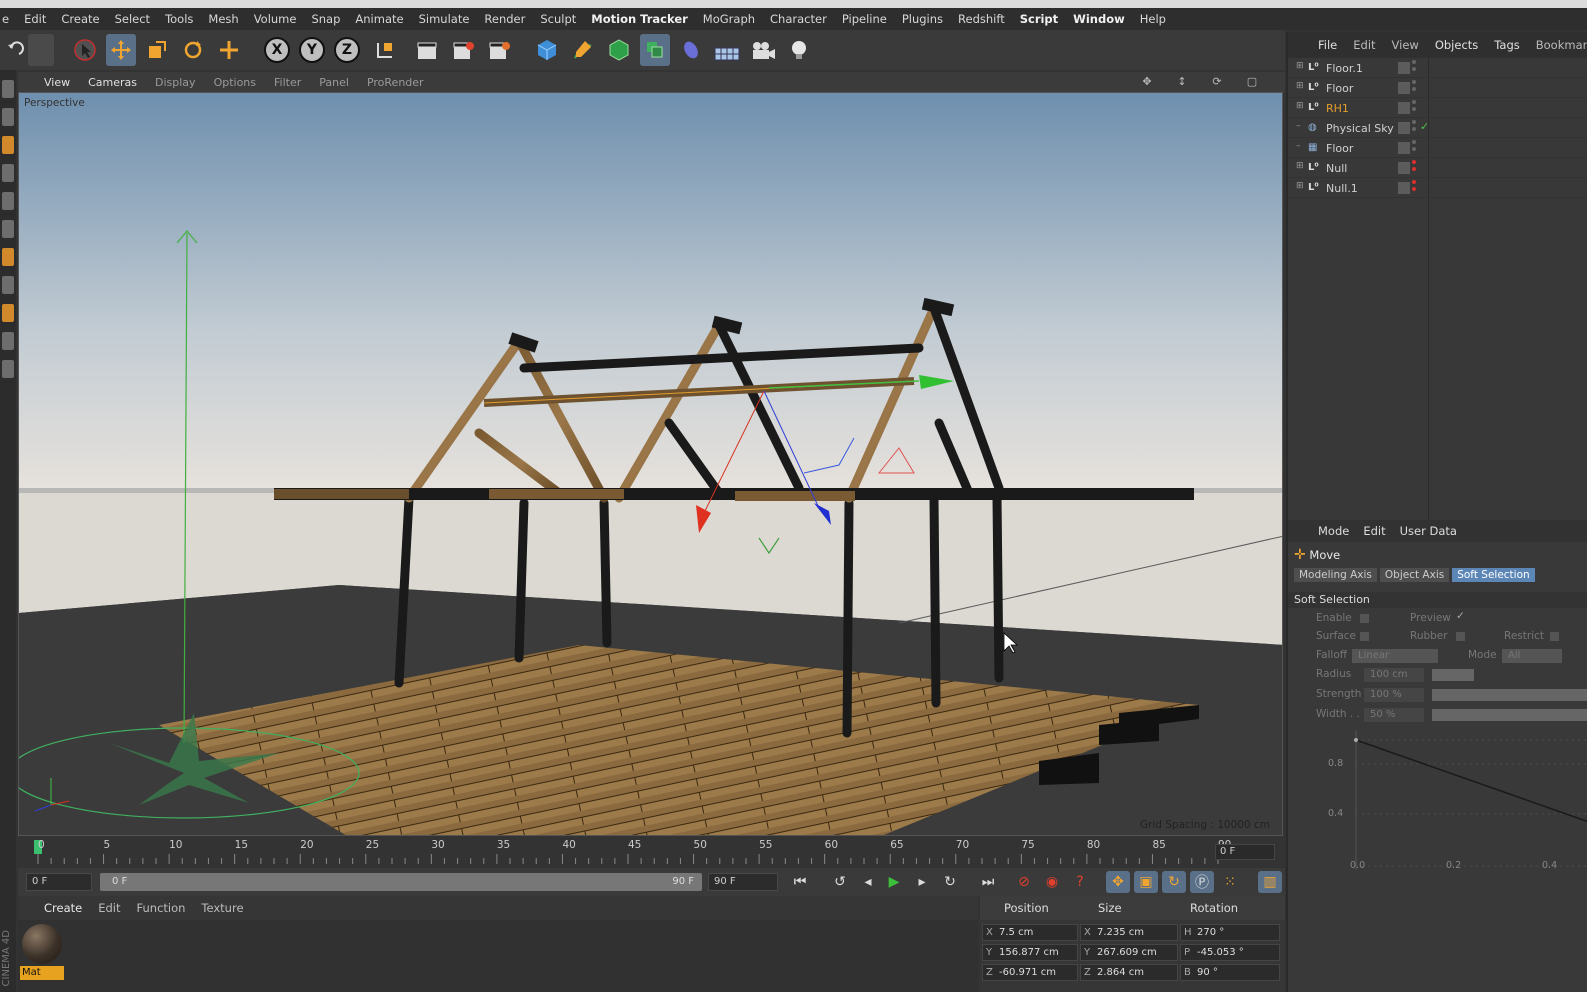 This screenshot has height=992, width=1587. I want to click on strength-slider, so click(1509, 695).